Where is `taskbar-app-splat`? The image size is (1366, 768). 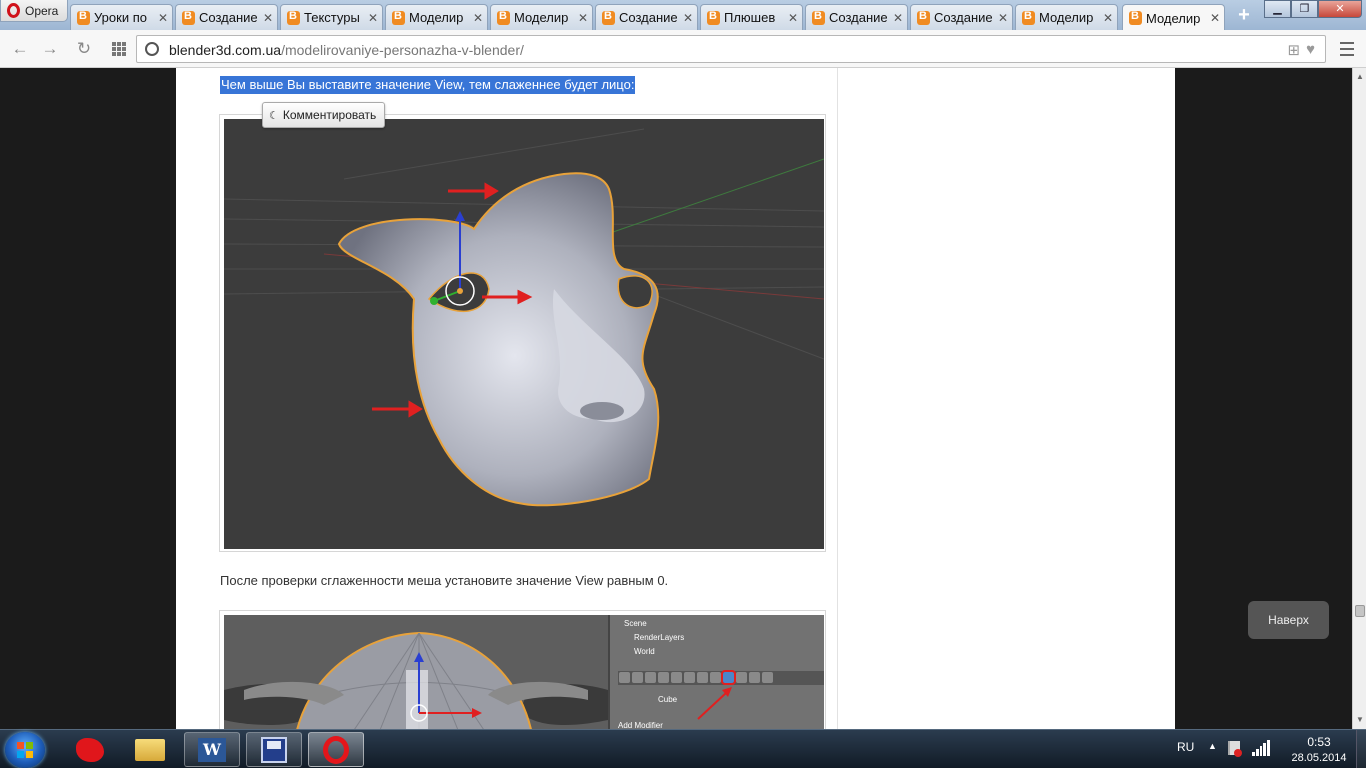 taskbar-app-splat is located at coordinates (90, 749).